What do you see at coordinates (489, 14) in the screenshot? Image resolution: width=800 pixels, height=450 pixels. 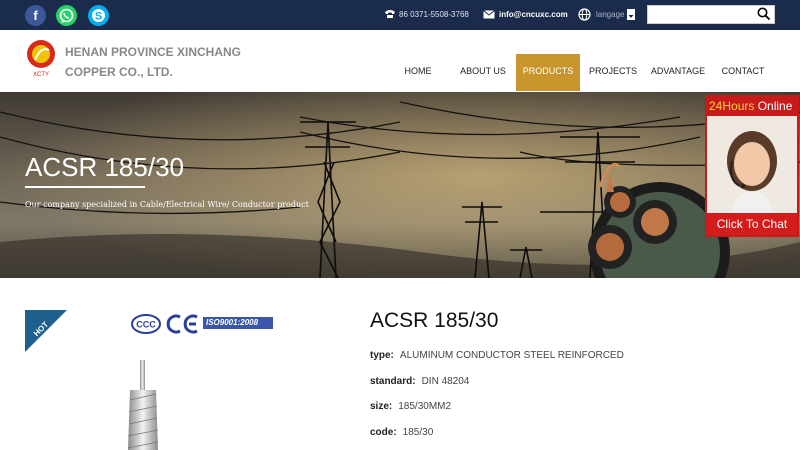 I see `email-icon` at bounding box center [489, 14].